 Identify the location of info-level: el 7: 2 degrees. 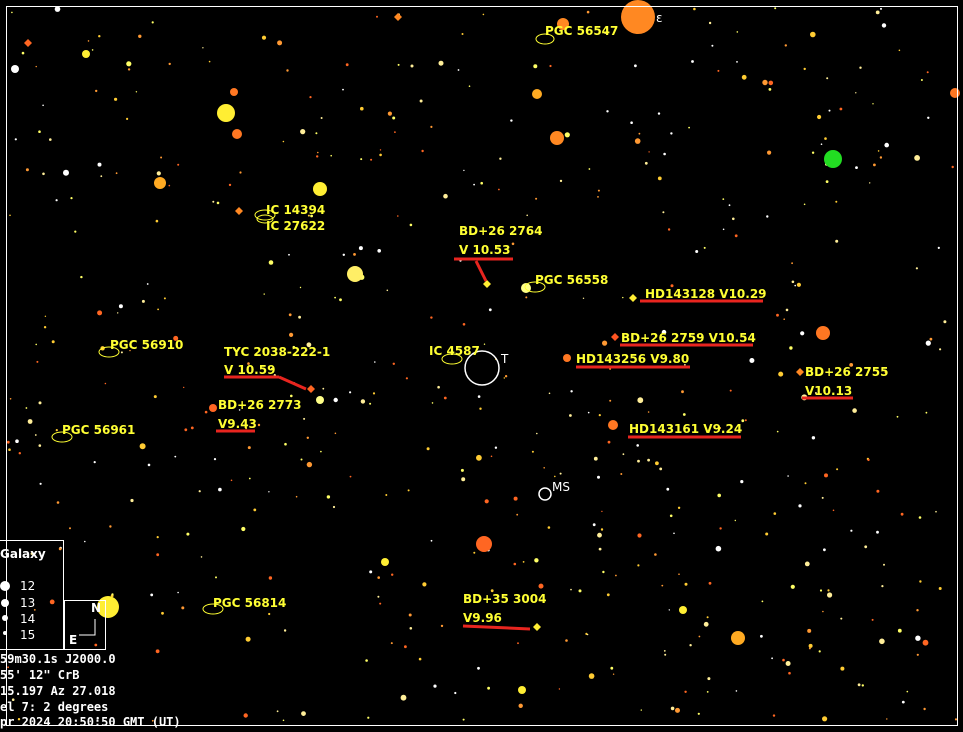
(54, 707).